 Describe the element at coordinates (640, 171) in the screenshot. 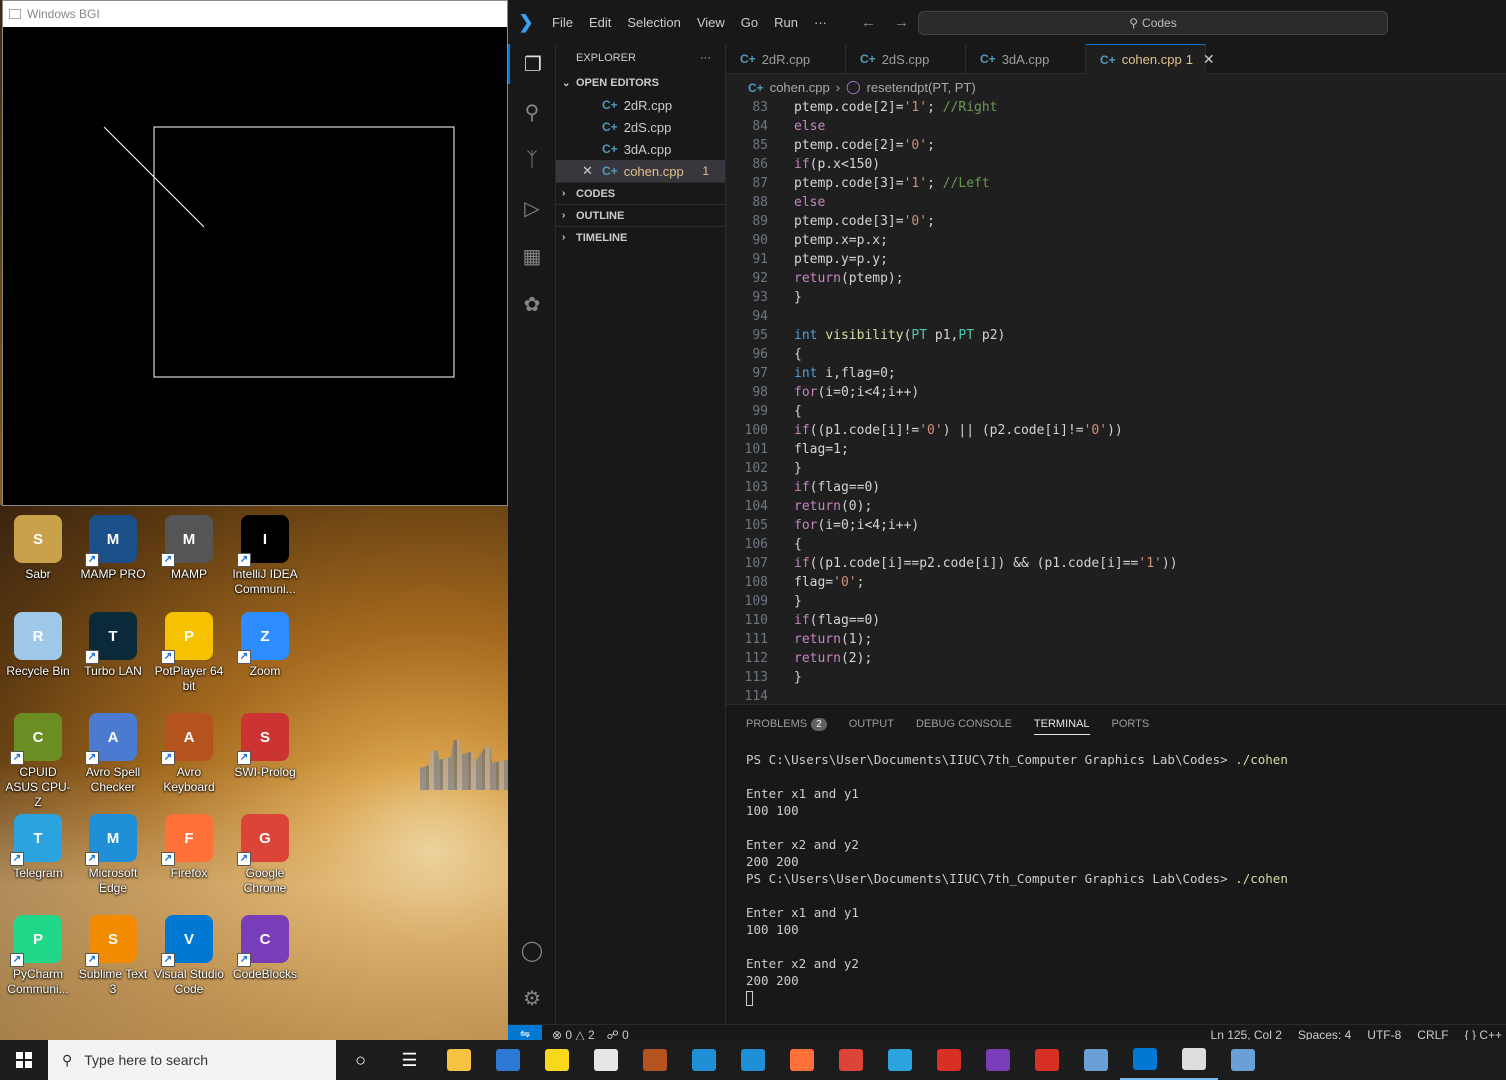

I see `open-editor-item: ✕ C+ cohen.cpp 1` at that location.